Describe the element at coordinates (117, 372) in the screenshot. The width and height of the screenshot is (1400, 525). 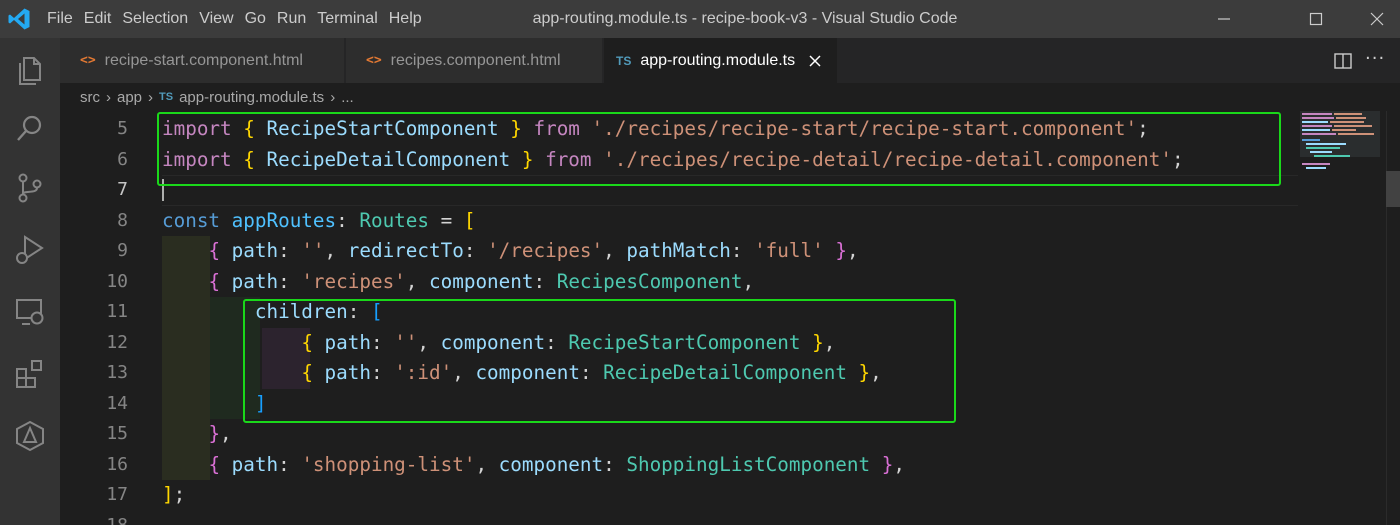
I see `line-number: 13` at that location.